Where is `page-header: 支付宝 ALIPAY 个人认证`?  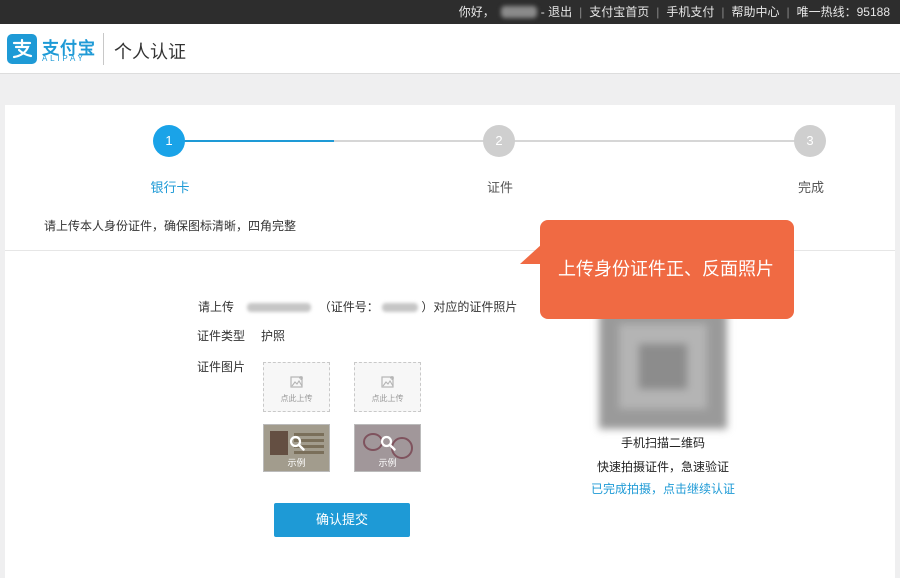
page-header: 支付宝 ALIPAY 个人认证 is located at coordinates (450, 49).